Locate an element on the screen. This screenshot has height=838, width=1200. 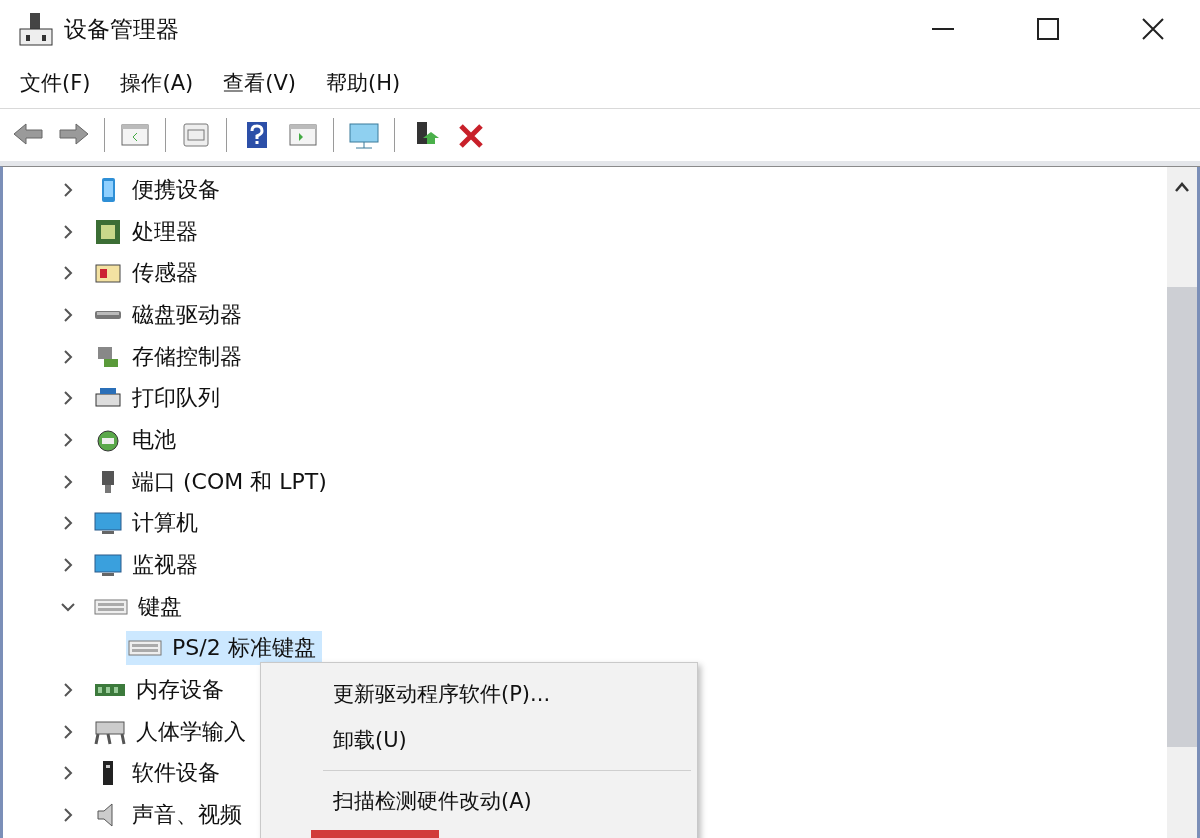
tree-item: 声音、视频 is located at coordinates (170, 815).